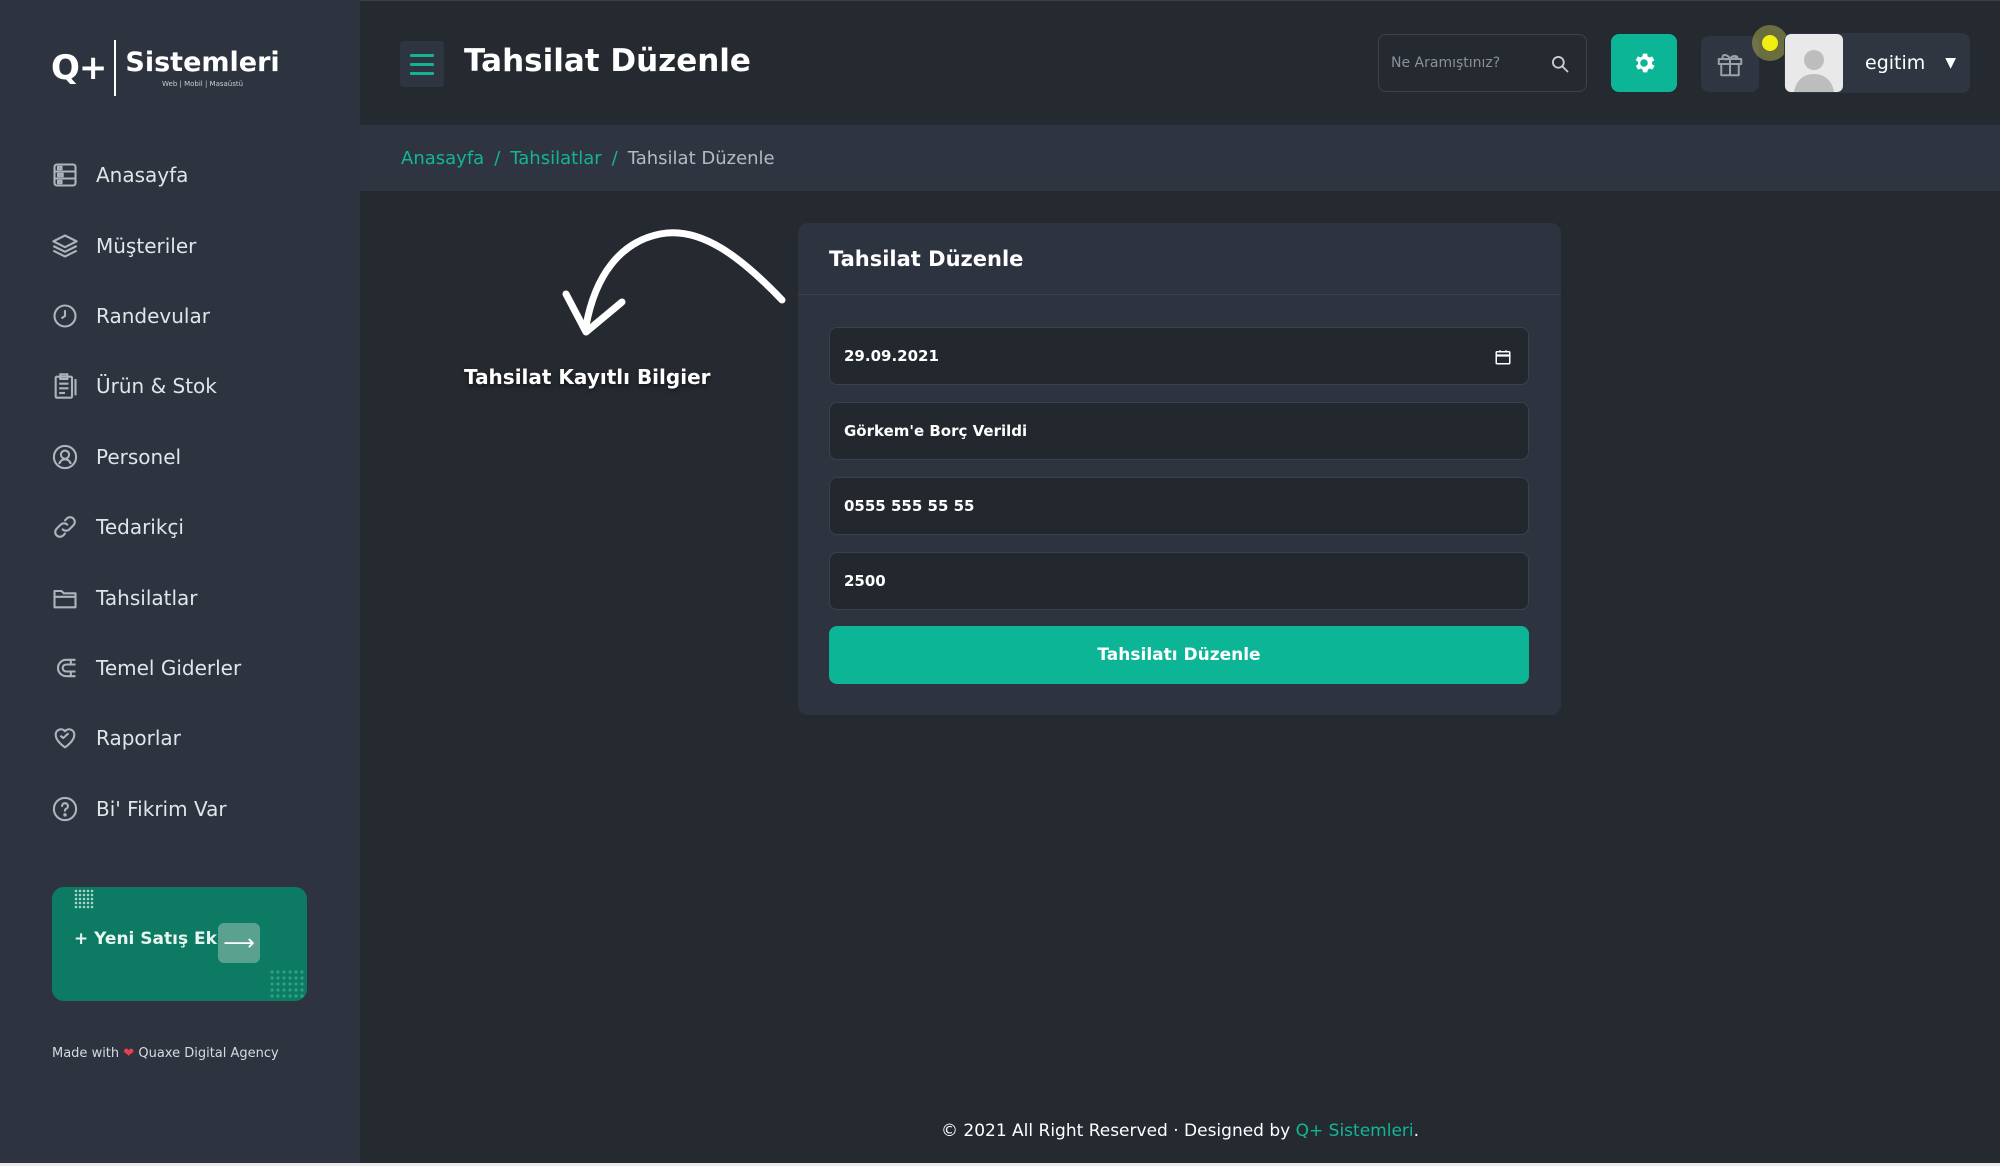 The width and height of the screenshot is (2000, 1166). I want to click on sidebar-item-label: Tahsilatlar, so click(147, 597).